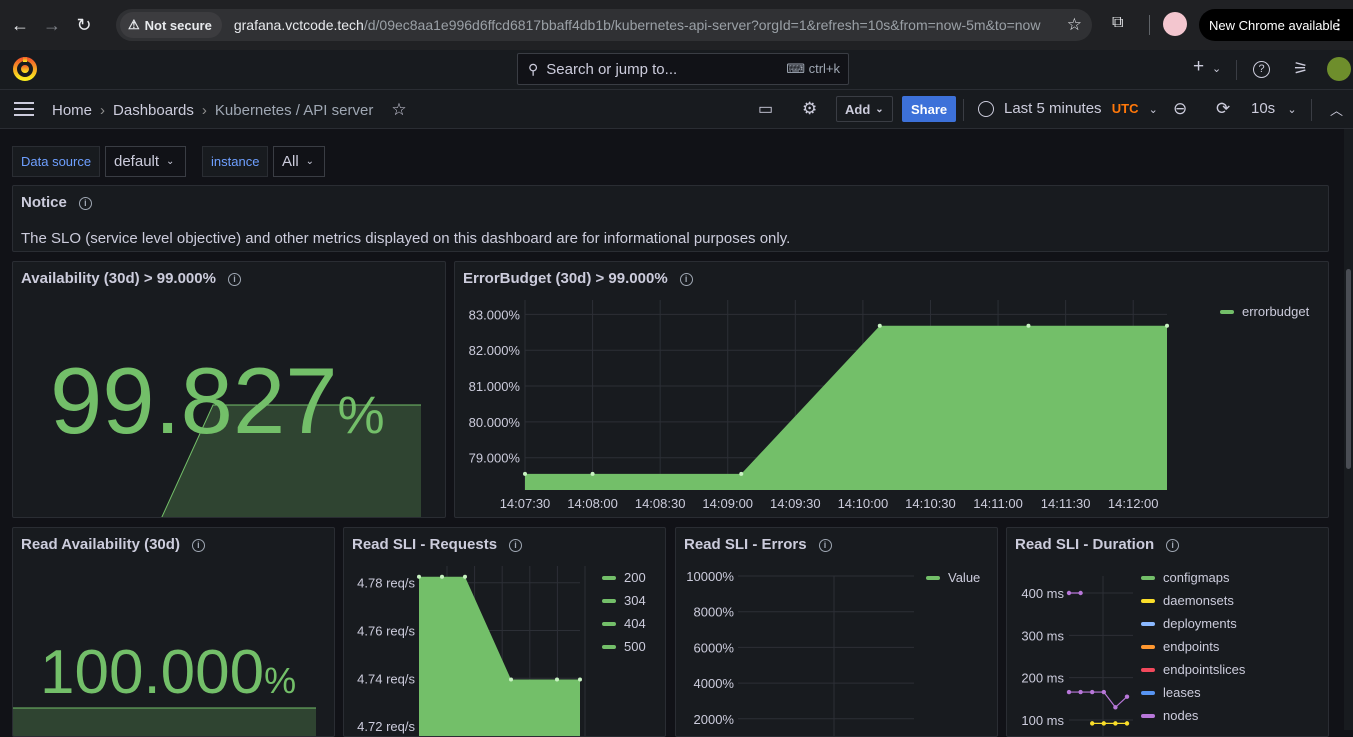 This screenshot has height=737, width=1353. I want to click on legend-item: configmaps, so click(1193, 577).